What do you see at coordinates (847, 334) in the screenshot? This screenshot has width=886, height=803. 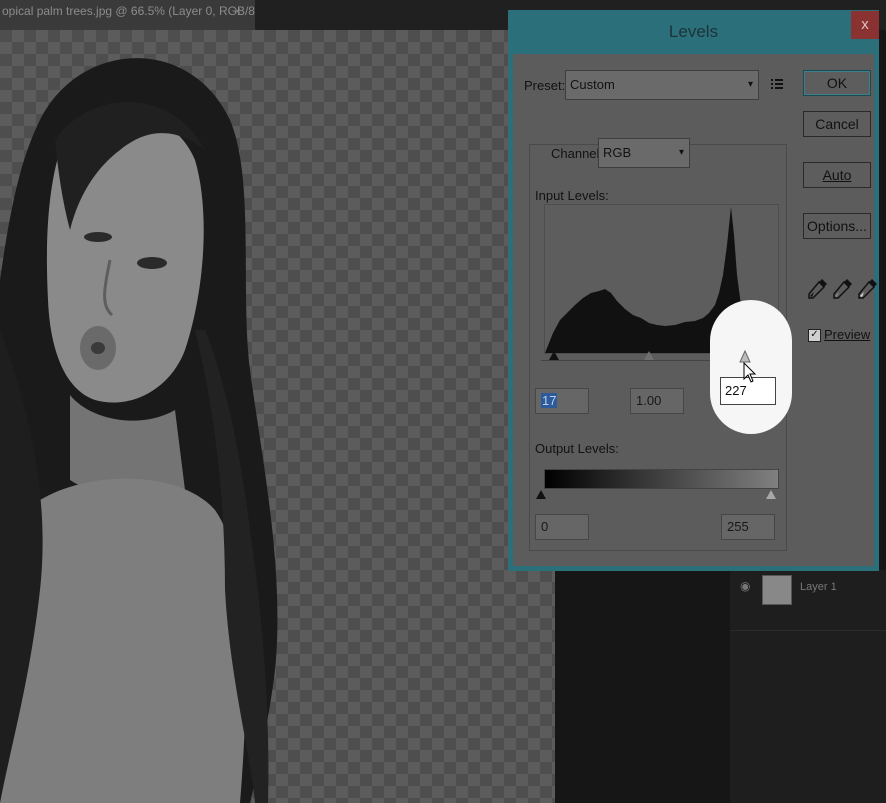 I see `preview-label: Preview` at bounding box center [847, 334].